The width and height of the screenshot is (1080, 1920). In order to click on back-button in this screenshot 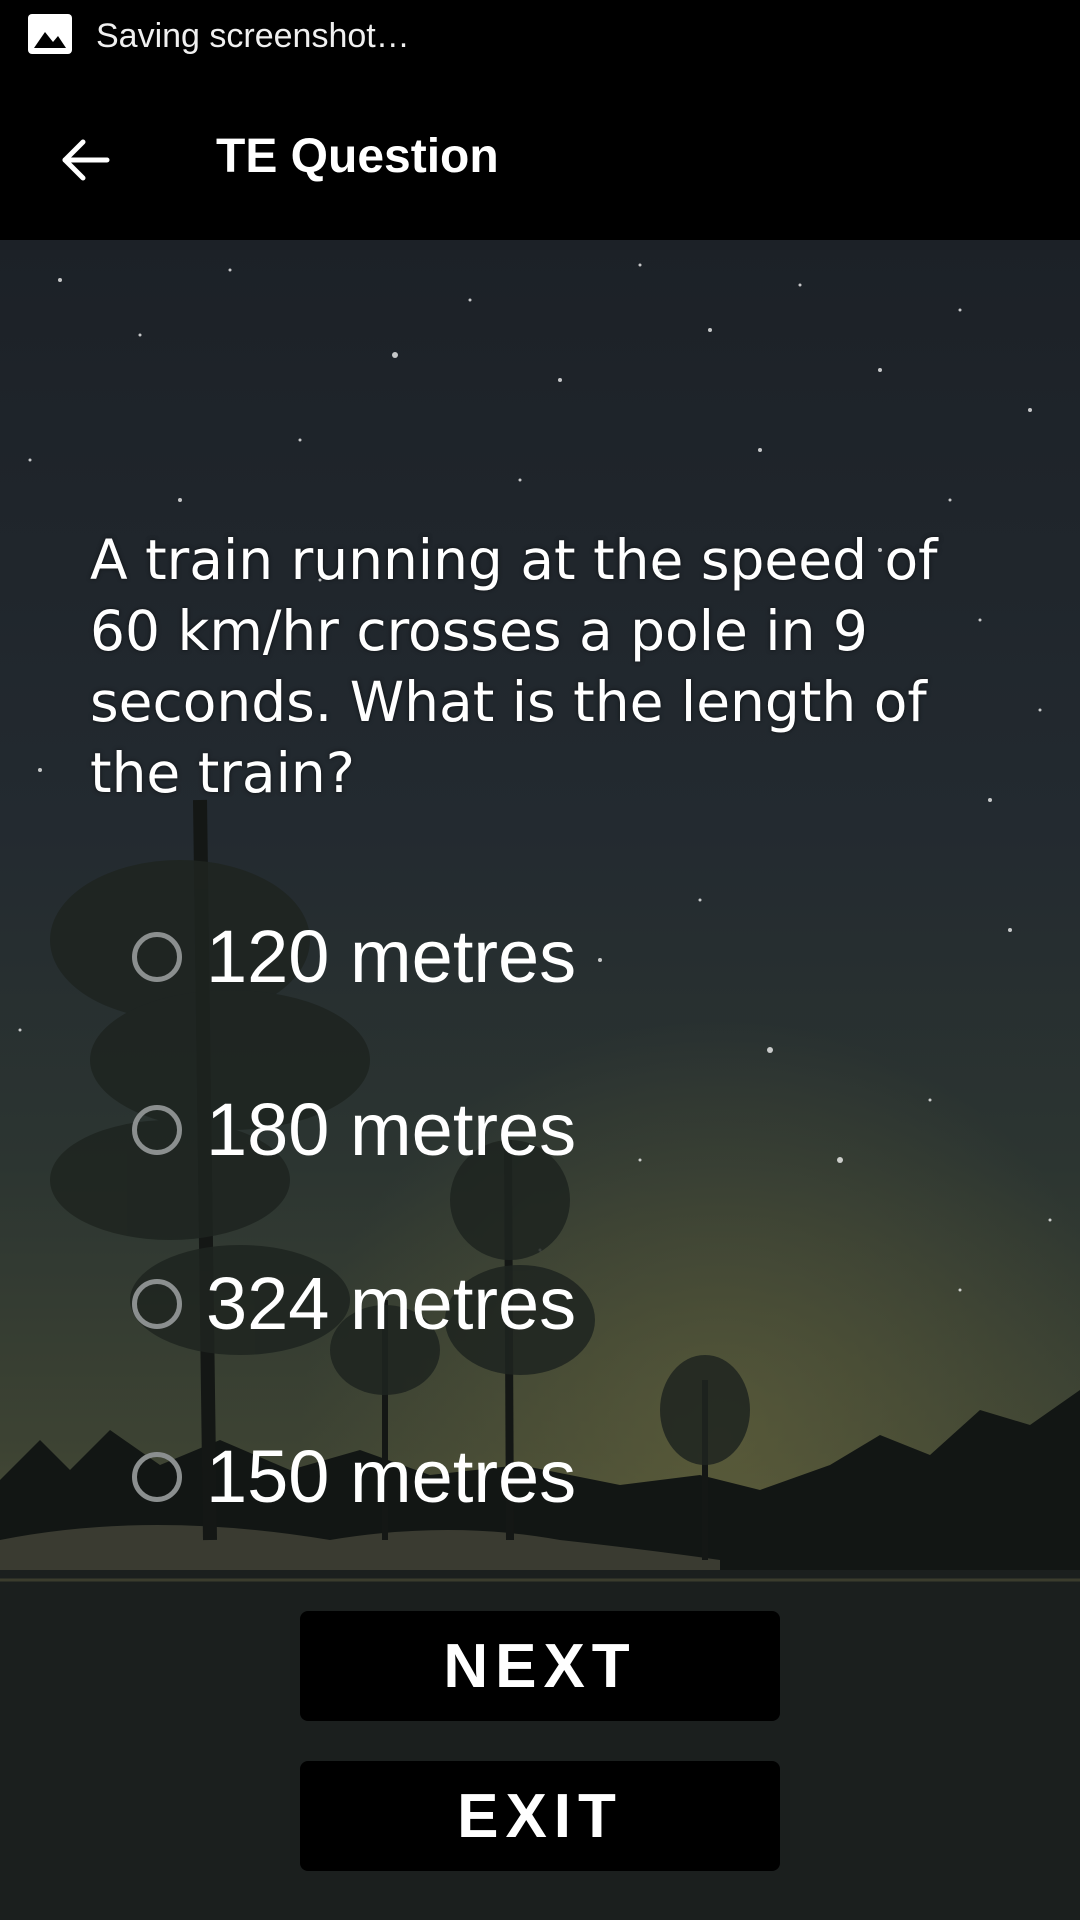, I will do `click(85, 160)`.